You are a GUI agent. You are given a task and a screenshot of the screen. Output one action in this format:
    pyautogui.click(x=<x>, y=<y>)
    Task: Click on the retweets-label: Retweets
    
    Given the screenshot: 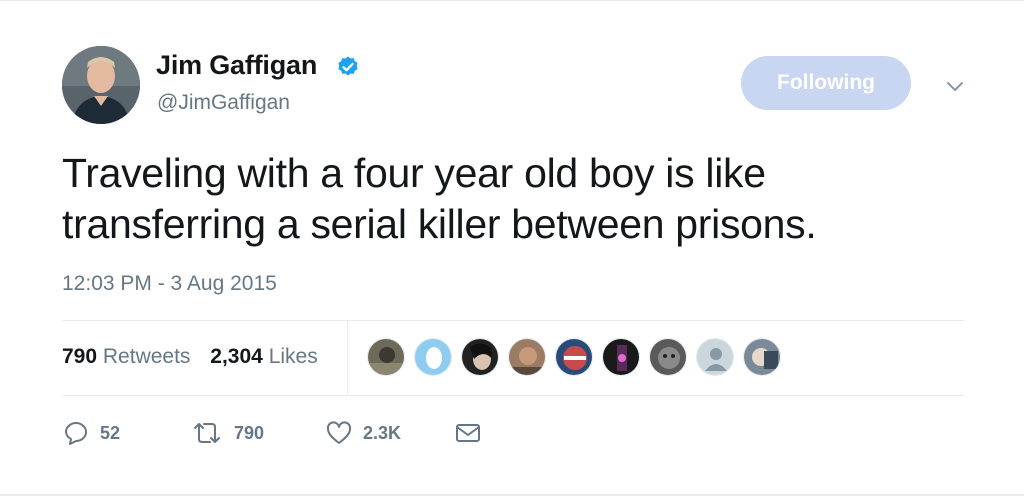 What is the action you would take?
    pyautogui.click(x=146, y=356)
    